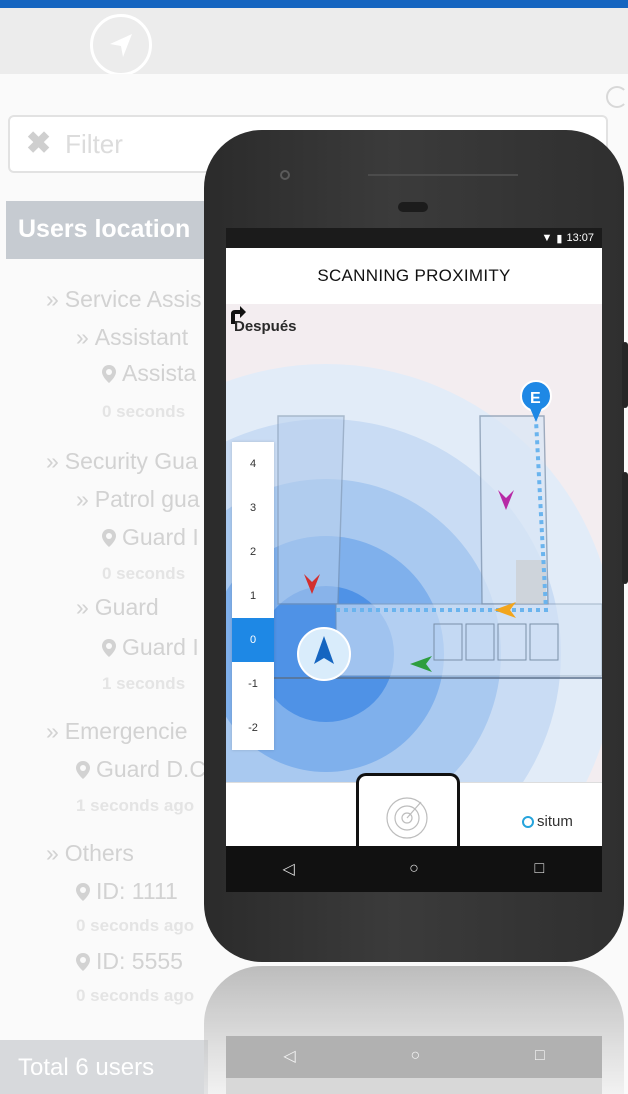  I want to click on front-camera, so click(285, 175).